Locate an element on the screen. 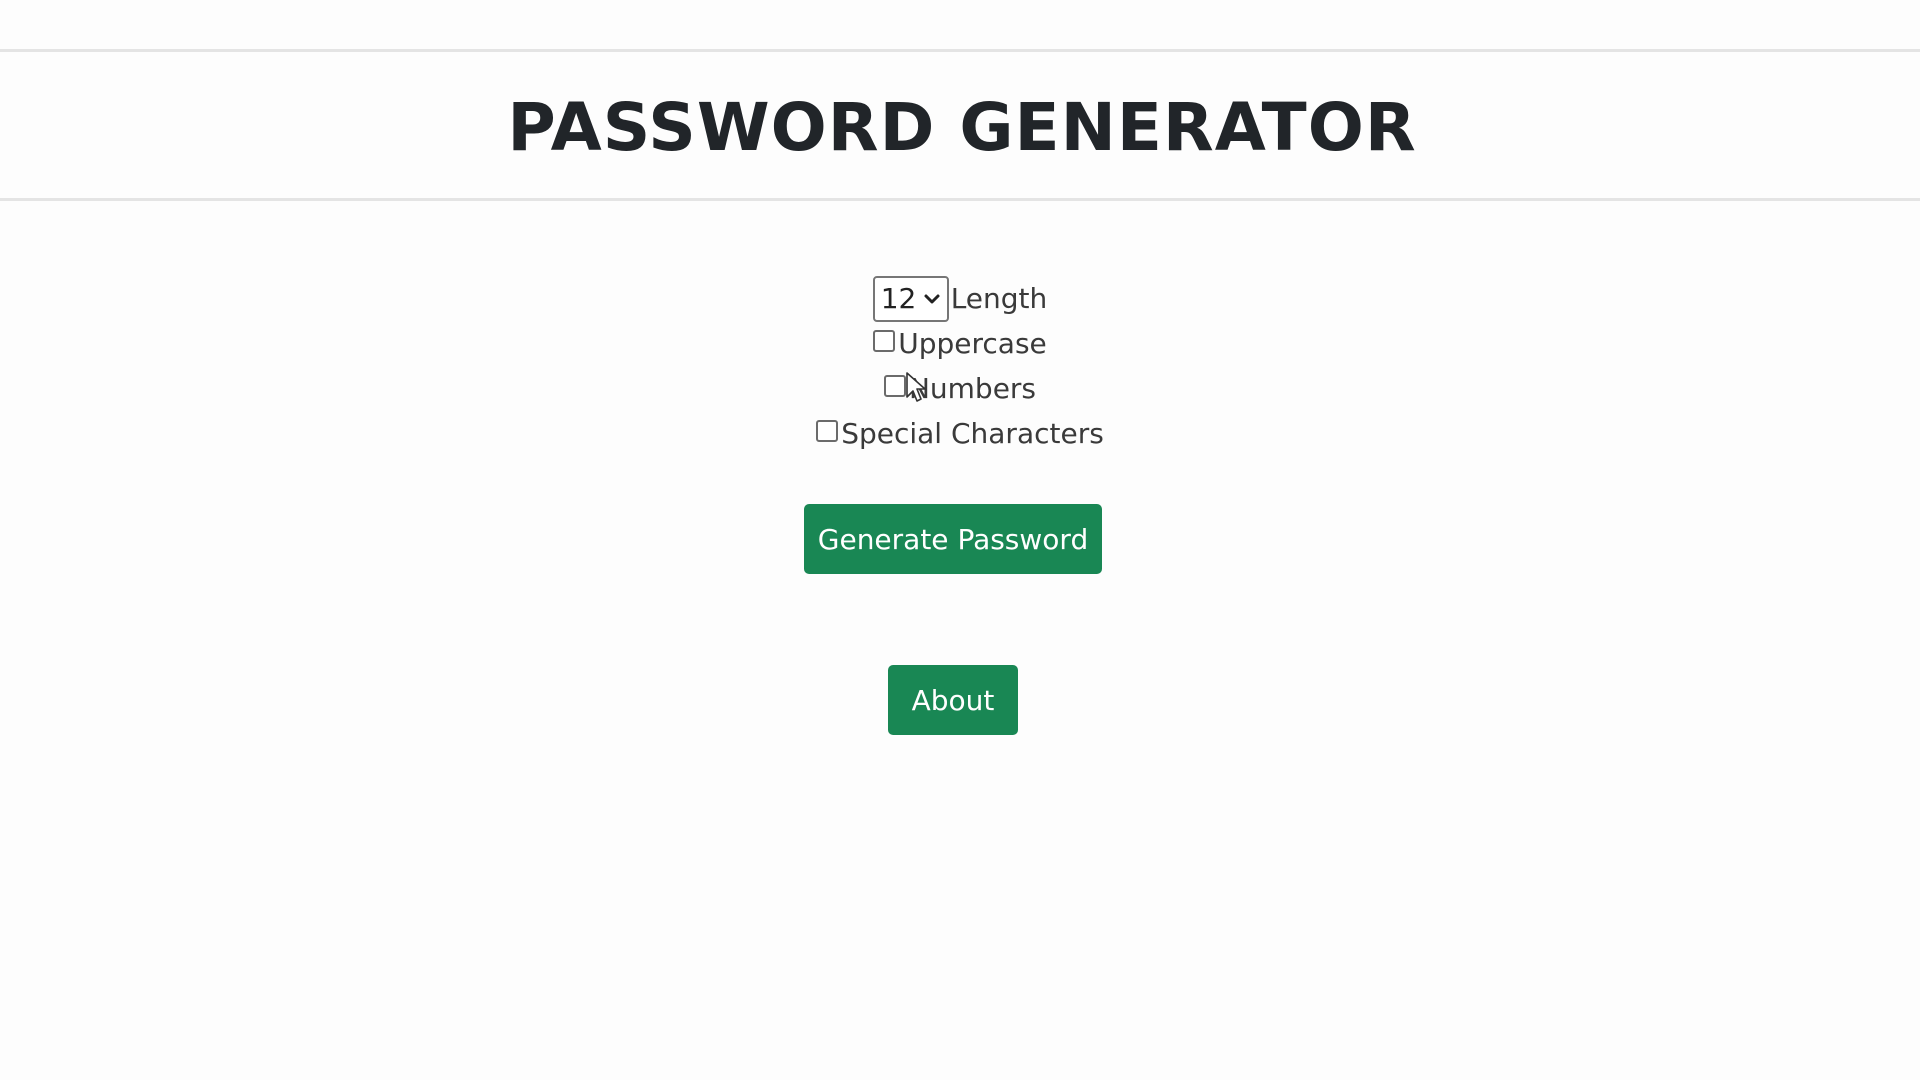 The image size is (1920, 1080). generate-password-button-label: Generate Password is located at coordinates (953, 539).